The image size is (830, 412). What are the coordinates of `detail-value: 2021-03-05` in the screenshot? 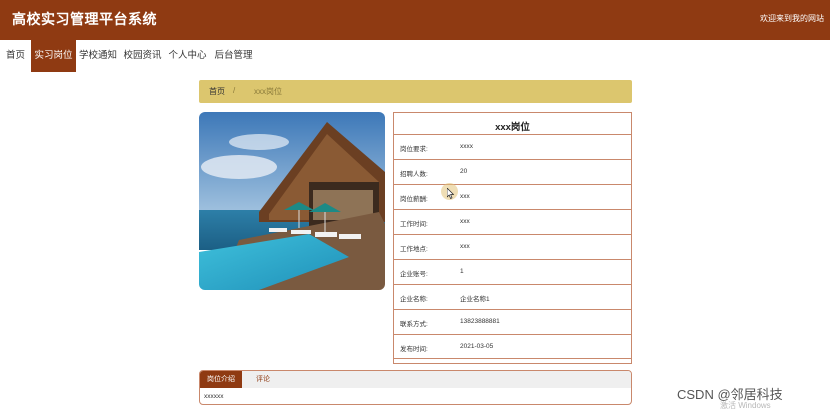 It's located at (477, 346).